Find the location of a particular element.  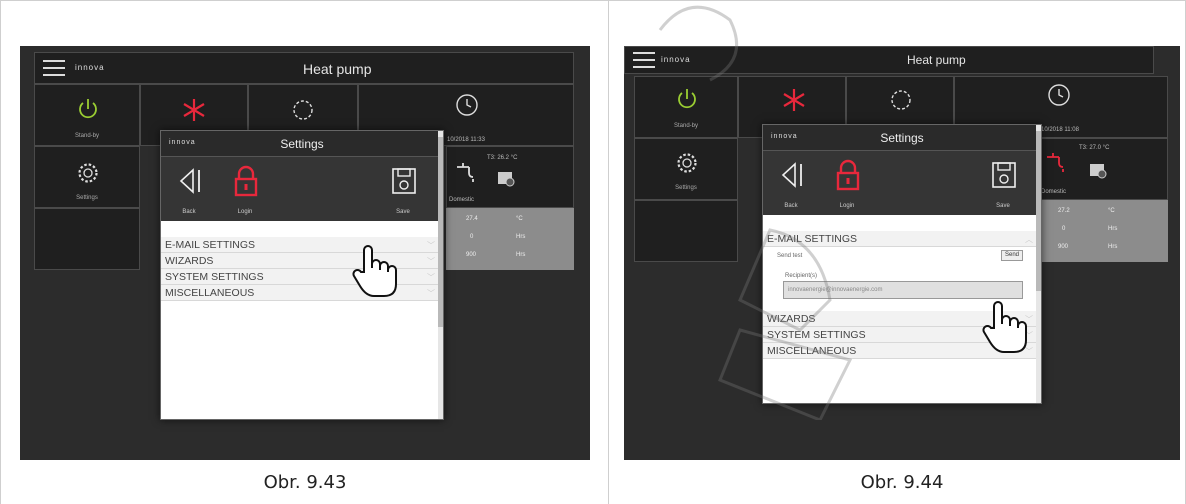

app-titlebar: innova Heat pump is located at coordinates (889, 60).